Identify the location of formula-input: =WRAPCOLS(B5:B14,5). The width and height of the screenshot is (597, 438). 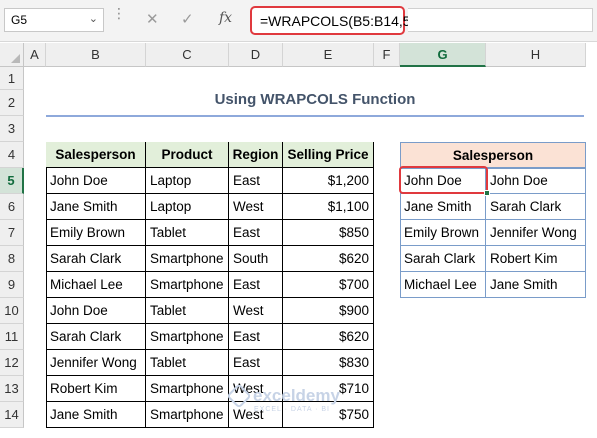
(332, 20).